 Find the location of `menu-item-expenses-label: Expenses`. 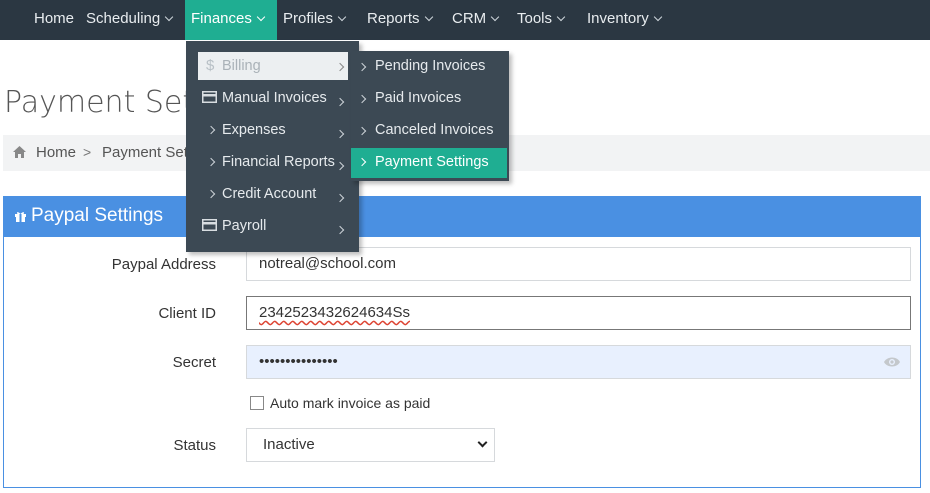

menu-item-expenses-label: Expenses is located at coordinates (254, 130).